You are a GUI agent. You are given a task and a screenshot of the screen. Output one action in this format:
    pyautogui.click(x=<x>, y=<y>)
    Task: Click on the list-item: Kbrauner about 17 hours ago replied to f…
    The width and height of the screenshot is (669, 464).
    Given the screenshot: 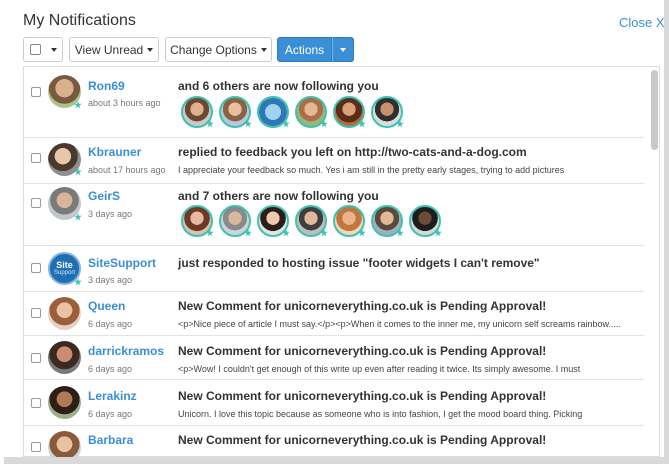 What is the action you would take?
    pyautogui.click(x=334, y=161)
    